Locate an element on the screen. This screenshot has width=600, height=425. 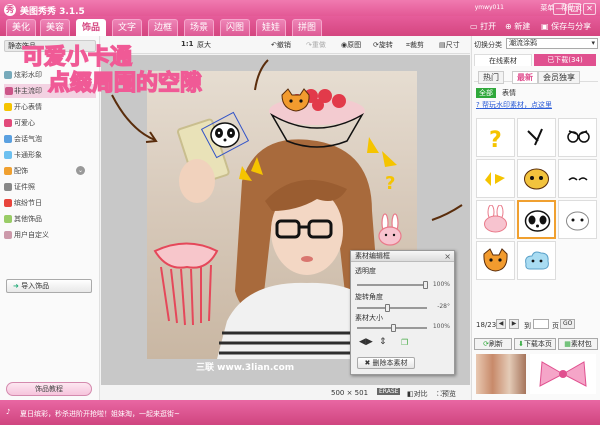
prev-page-icon: ◀ is located at coordinates (501, 324).